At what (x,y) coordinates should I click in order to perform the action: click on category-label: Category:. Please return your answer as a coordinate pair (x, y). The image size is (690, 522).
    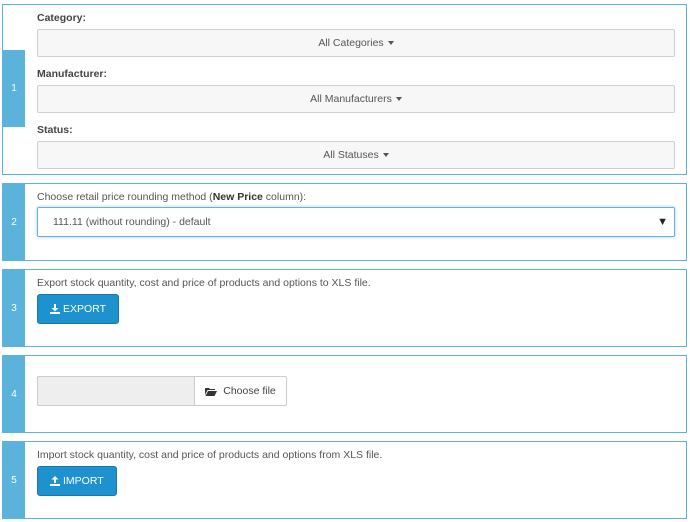
    Looking at the image, I should click on (62, 18).